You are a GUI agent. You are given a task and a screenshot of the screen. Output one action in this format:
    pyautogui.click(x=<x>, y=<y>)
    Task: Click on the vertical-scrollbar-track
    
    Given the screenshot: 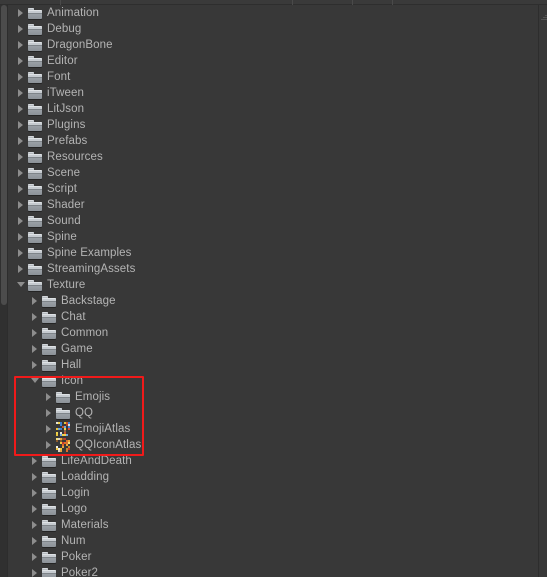 What is the action you would take?
    pyautogui.click(x=4, y=291)
    